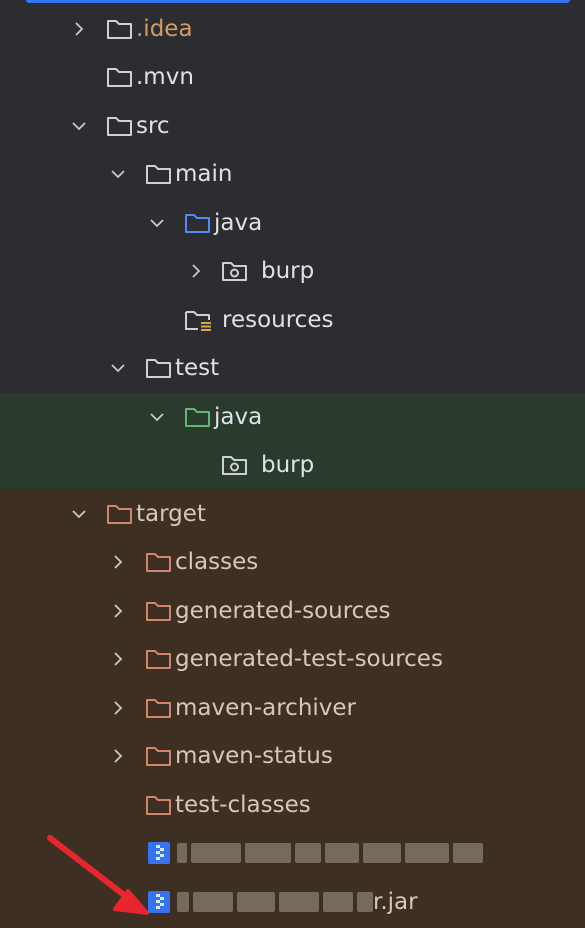 The width and height of the screenshot is (585, 928). What do you see at coordinates (98, 875) in the screenshot?
I see `red-arrow-annotation` at bounding box center [98, 875].